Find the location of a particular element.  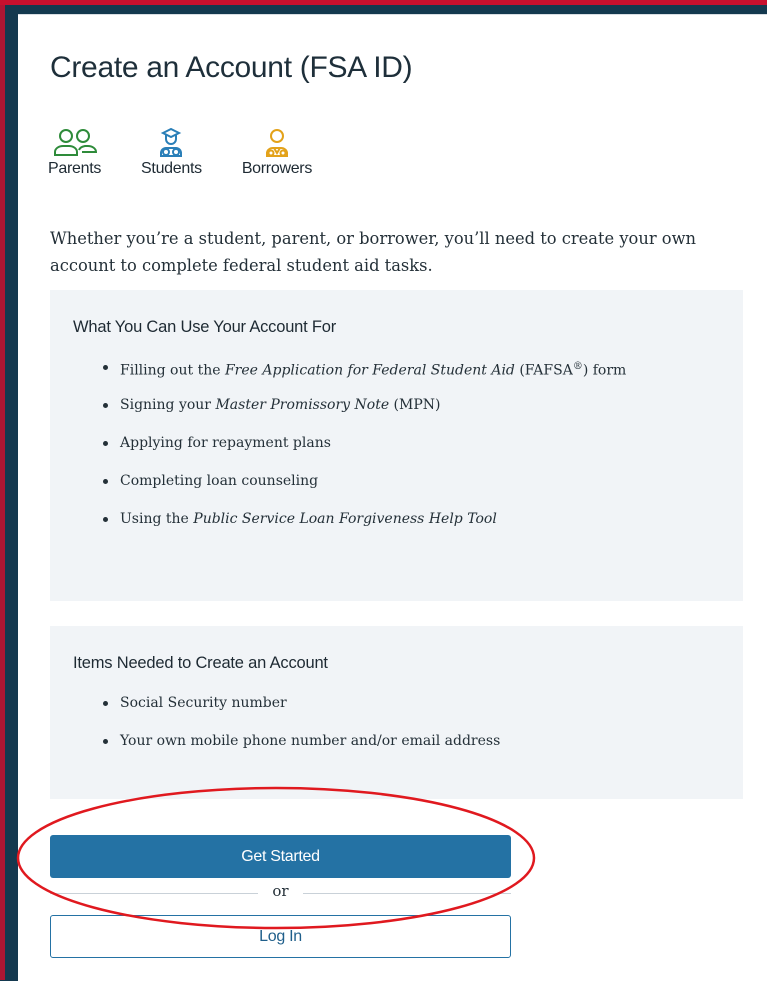

divider-line-right is located at coordinates (407, 893).